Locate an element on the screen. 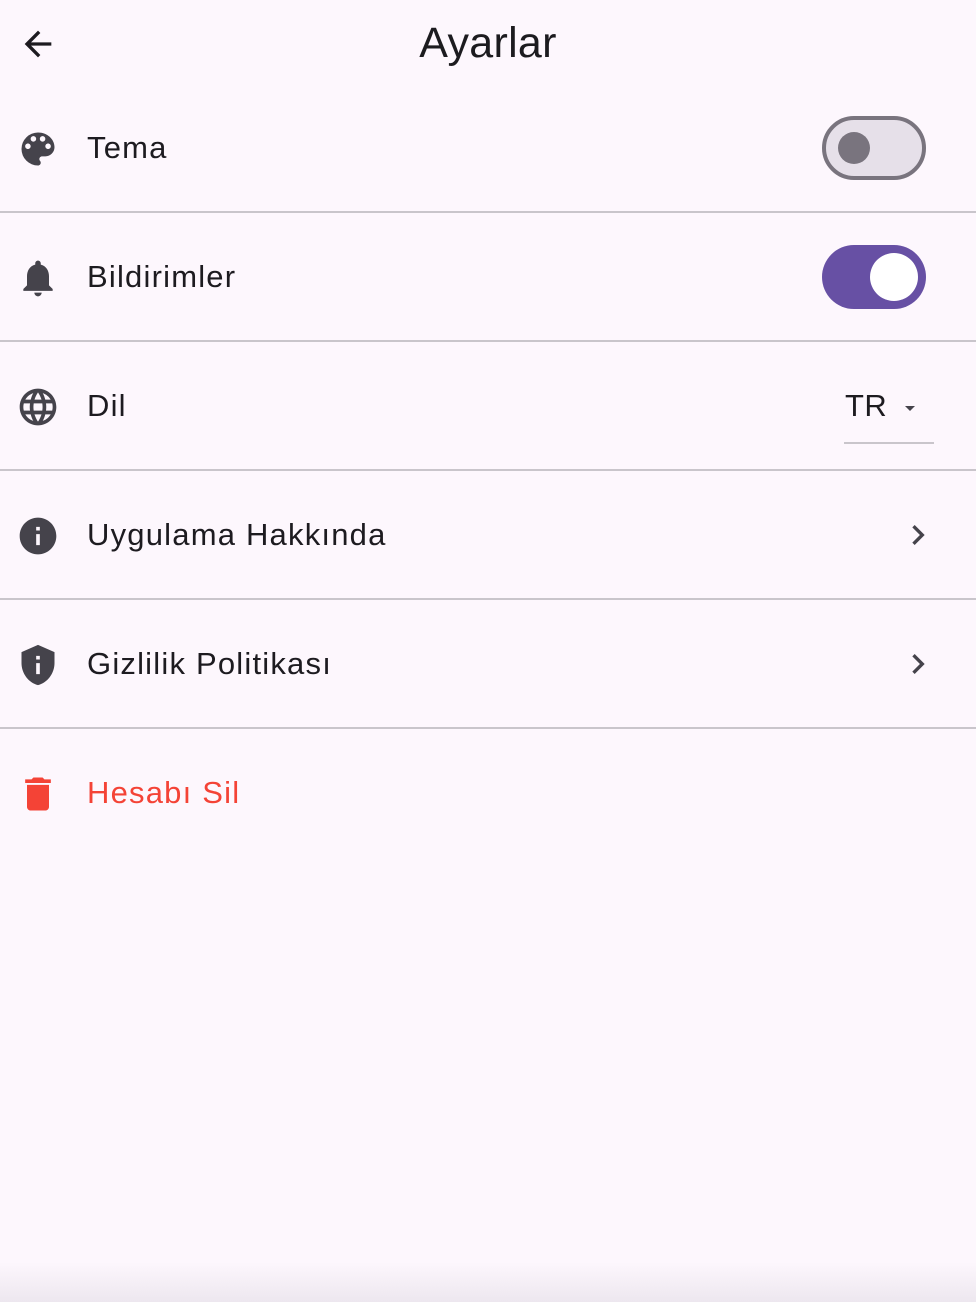 The height and width of the screenshot is (1302, 976). app-bar: Ayarlar is located at coordinates (488, 44).